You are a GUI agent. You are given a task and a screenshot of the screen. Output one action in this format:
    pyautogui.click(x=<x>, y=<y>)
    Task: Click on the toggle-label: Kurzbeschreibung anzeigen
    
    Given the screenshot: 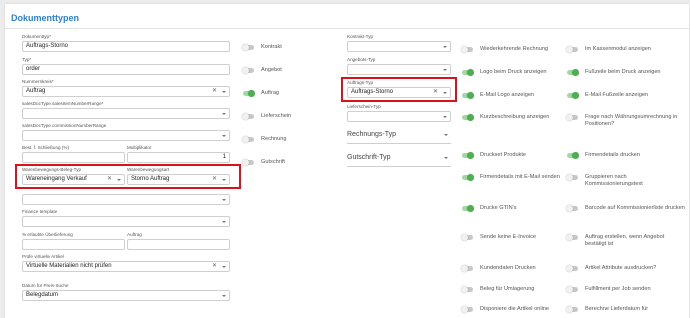 What is the action you would take?
    pyautogui.click(x=515, y=117)
    